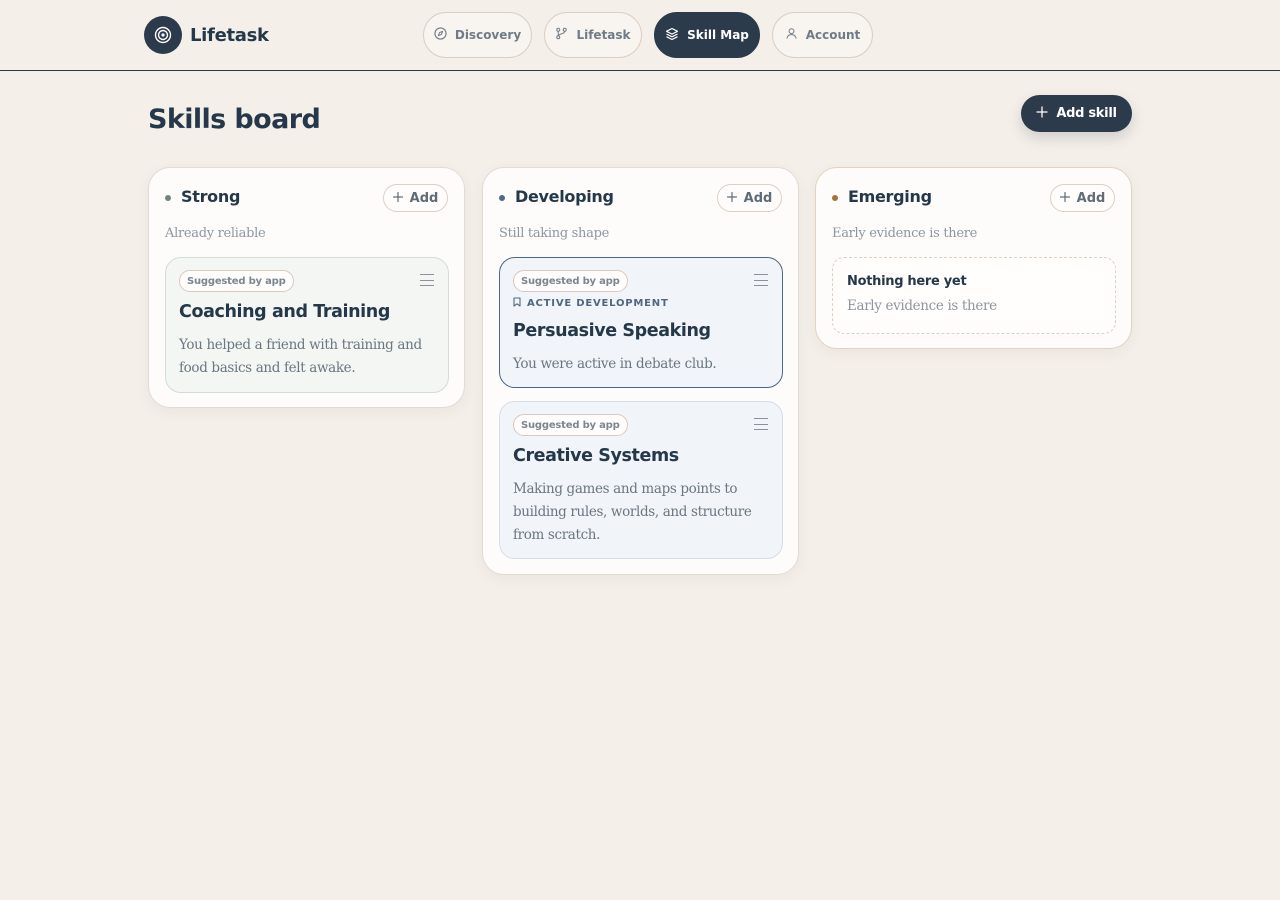  I want to click on tab-label: Discovery, so click(488, 35).